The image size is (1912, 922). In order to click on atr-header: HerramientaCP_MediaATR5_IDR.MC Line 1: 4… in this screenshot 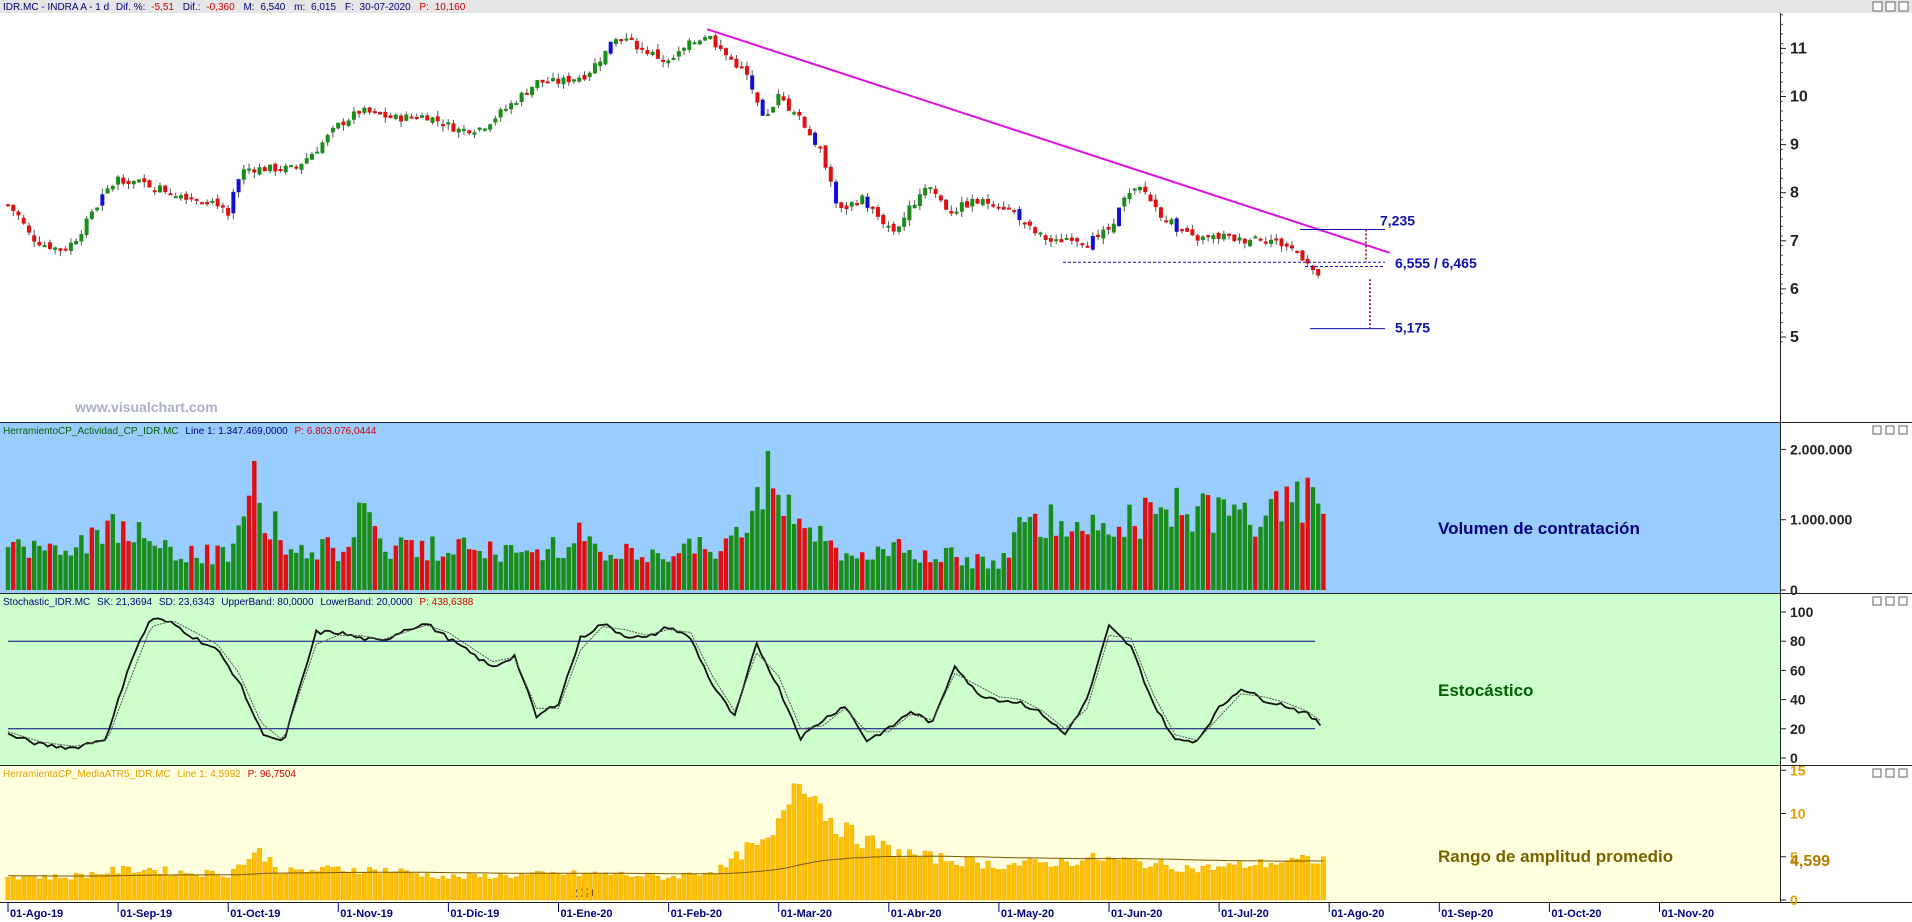, I will do `click(149, 774)`.